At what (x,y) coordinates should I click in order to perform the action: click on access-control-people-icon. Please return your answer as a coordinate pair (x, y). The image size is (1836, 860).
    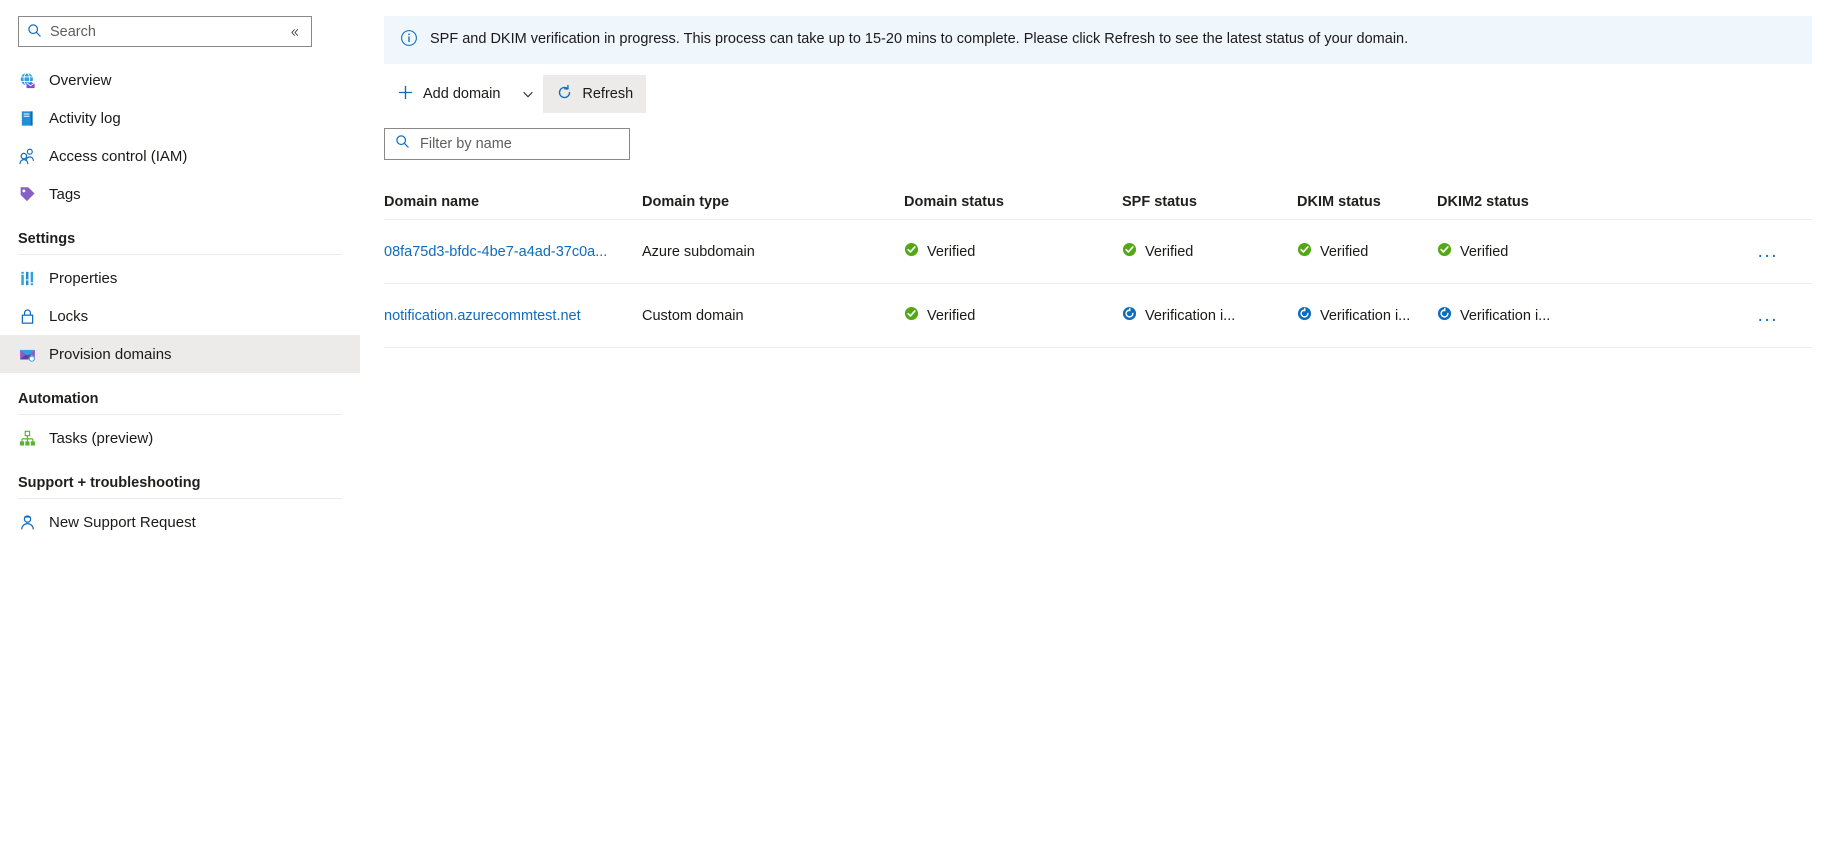
    Looking at the image, I should click on (27, 156).